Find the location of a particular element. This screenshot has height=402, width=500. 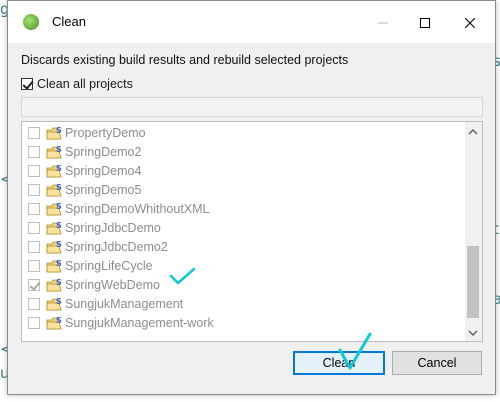

project-list-item: S SpringDemo2 is located at coordinates (242, 152).